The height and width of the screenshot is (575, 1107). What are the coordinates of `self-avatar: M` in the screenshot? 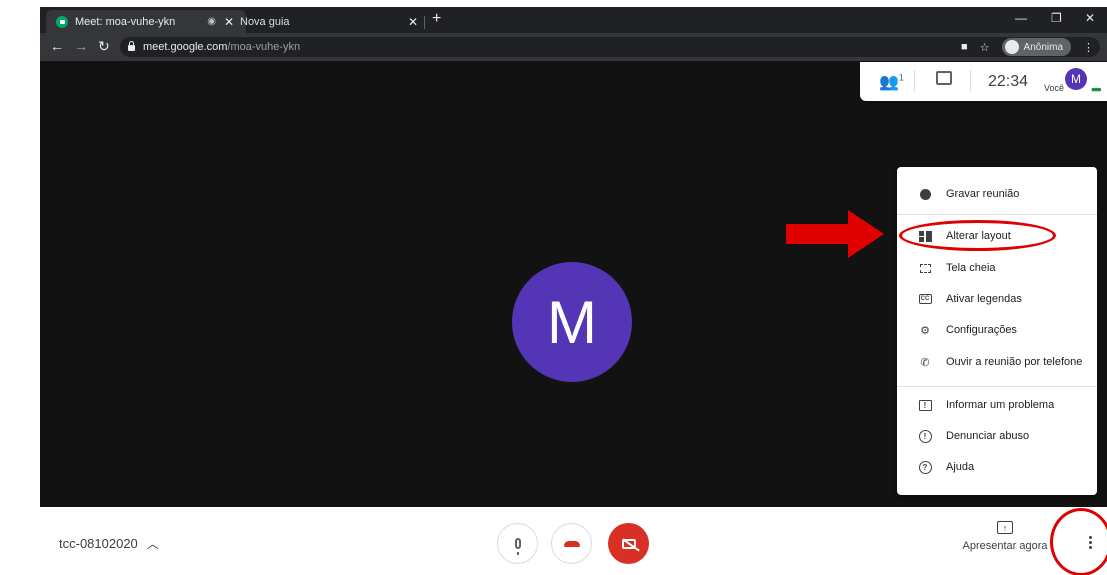 It's located at (1076, 79).